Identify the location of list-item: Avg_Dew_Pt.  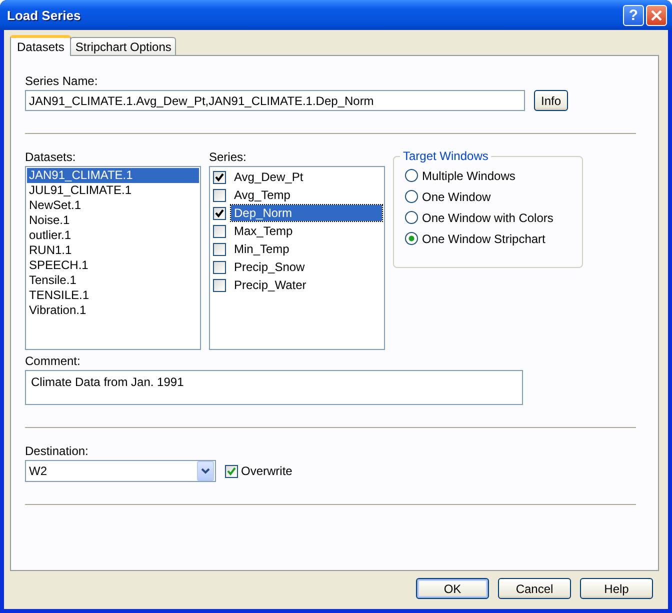
(306, 177).